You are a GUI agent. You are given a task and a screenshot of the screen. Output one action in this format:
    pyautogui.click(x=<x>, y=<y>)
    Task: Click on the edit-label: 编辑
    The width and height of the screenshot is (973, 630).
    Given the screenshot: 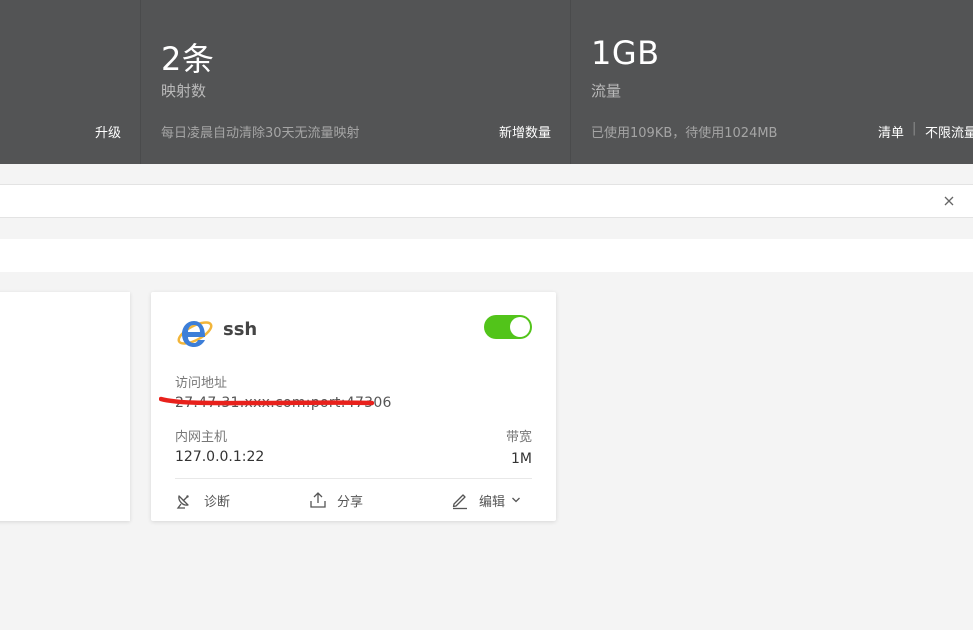 What is the action you would take?
    pyautogui.click(x=492, y=502)
    